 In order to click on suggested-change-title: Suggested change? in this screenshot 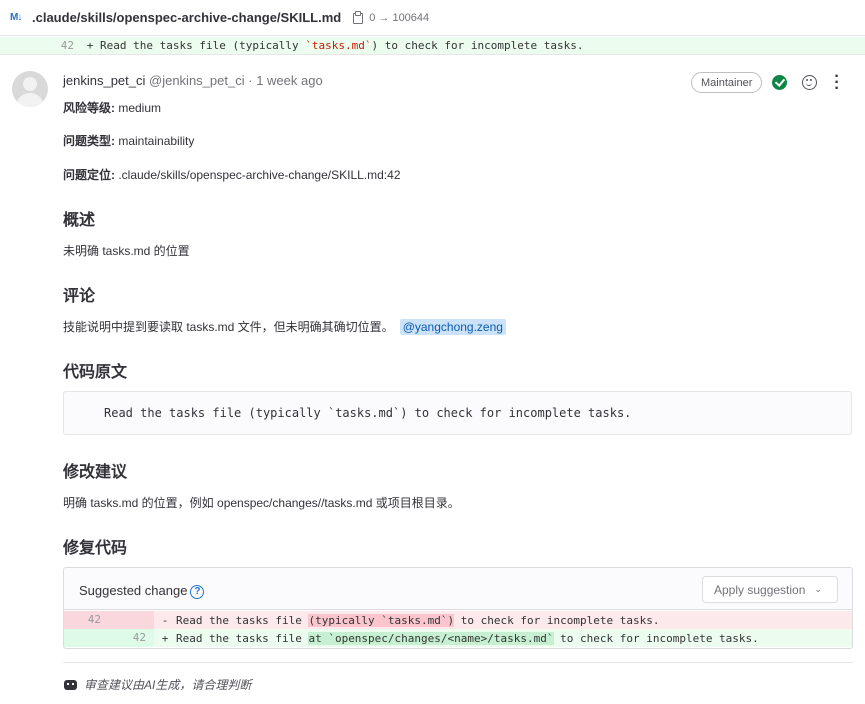, I will do `click(142, 591)`.